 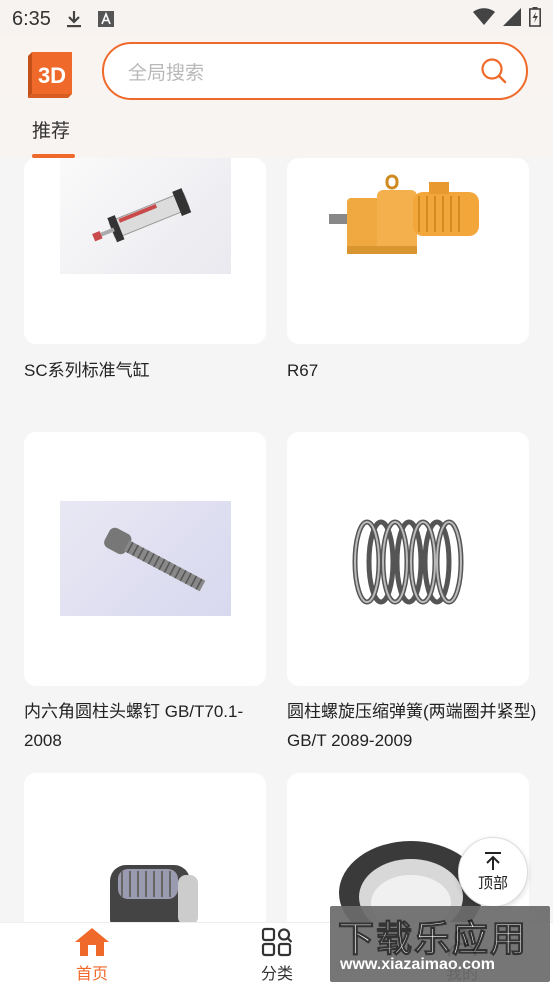 I want to click on product-image-screw, so click(x=145, y=558).